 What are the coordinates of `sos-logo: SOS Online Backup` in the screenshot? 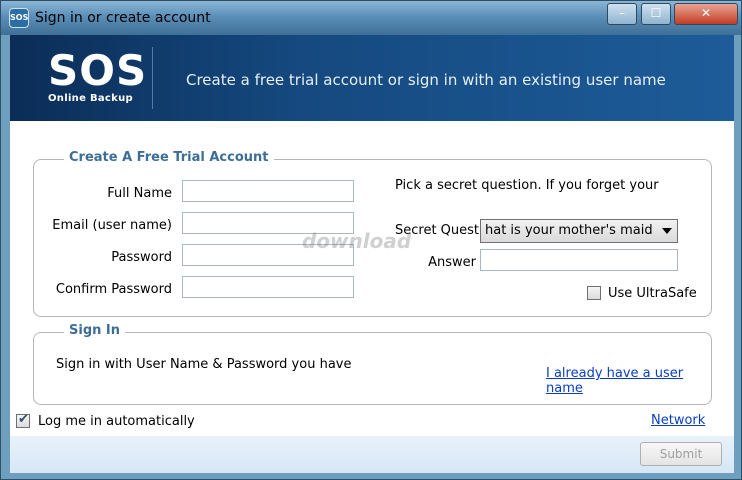 It's located at (98, 75).